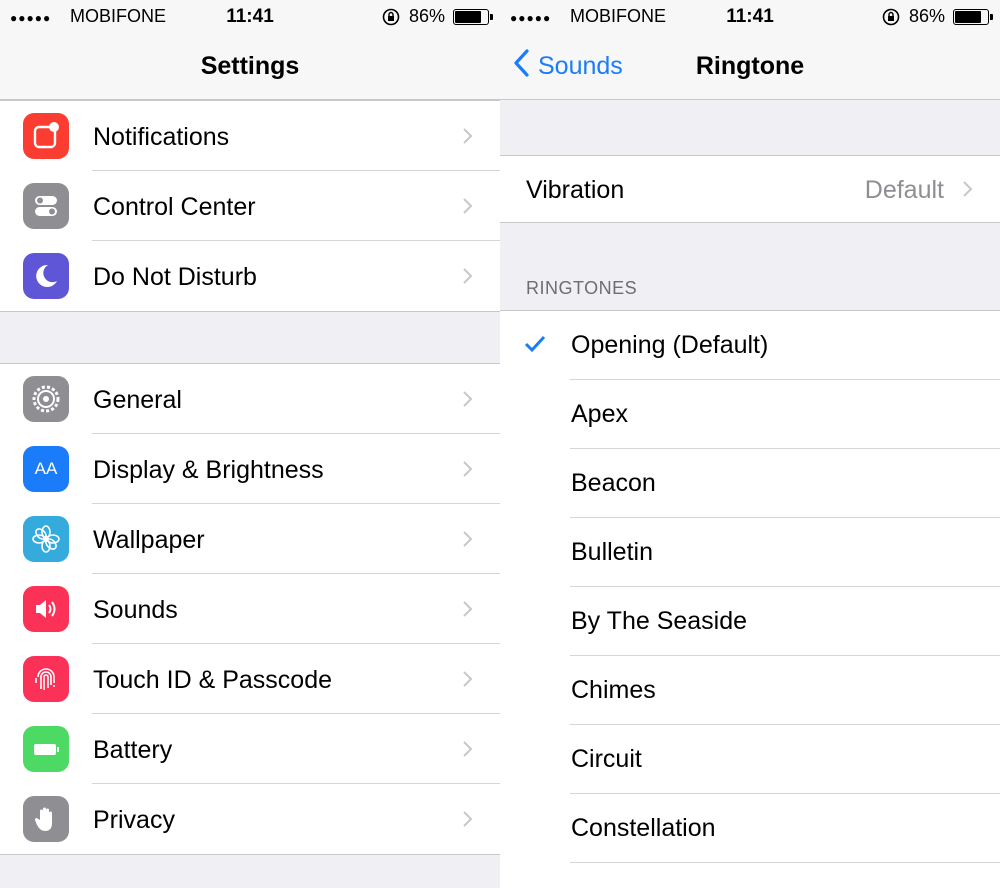  I want to click on notifications-icon, so click(46, 136).